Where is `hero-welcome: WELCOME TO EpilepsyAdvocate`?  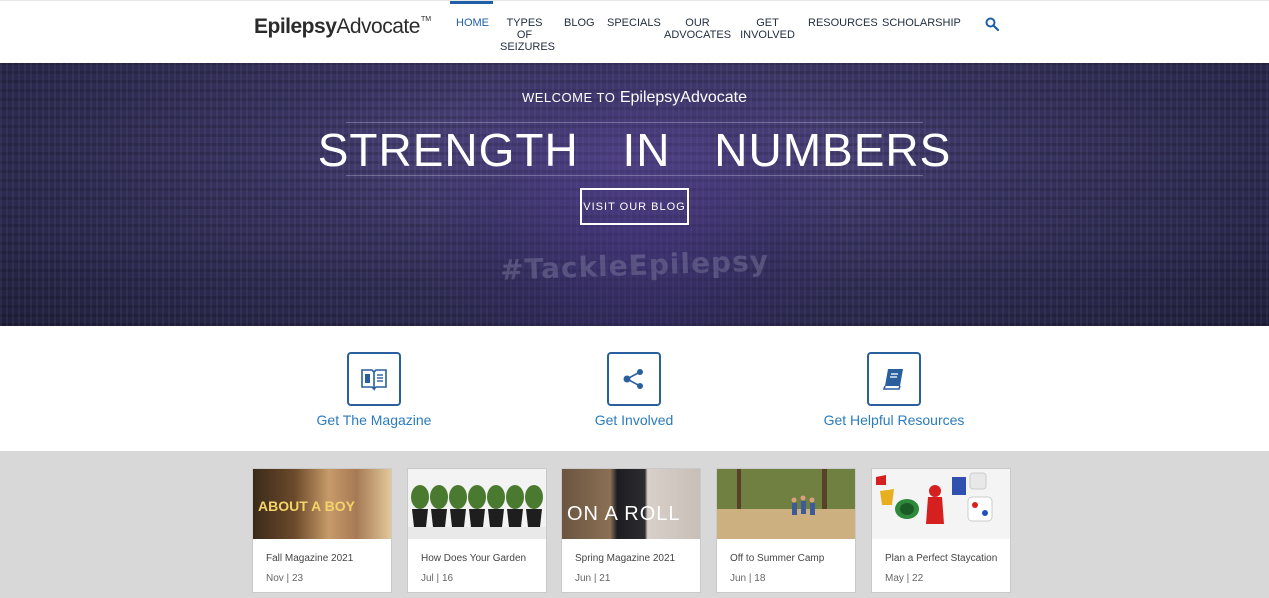
hero-welcome: WELCOME TO EpilepsyAdvocate is located at coordinates (634, 98).